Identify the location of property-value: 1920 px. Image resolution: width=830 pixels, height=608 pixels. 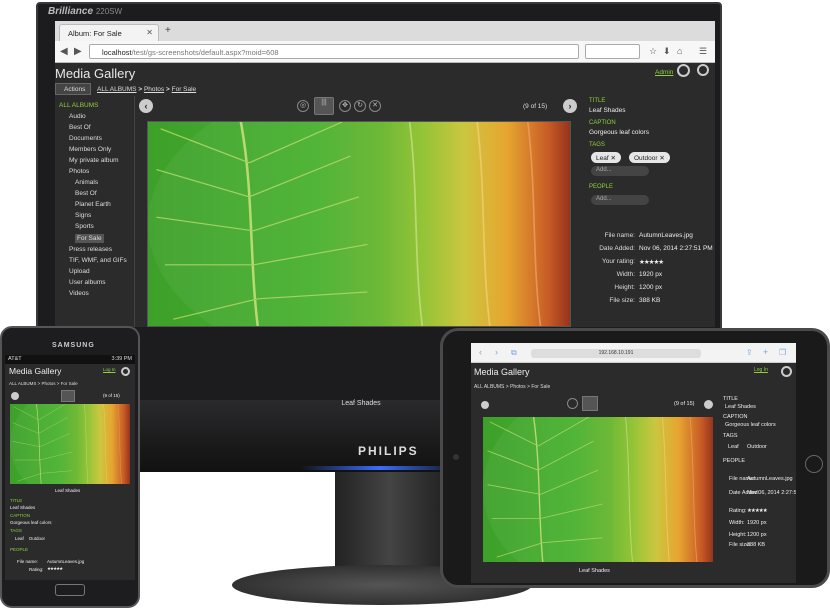
(651, 274).